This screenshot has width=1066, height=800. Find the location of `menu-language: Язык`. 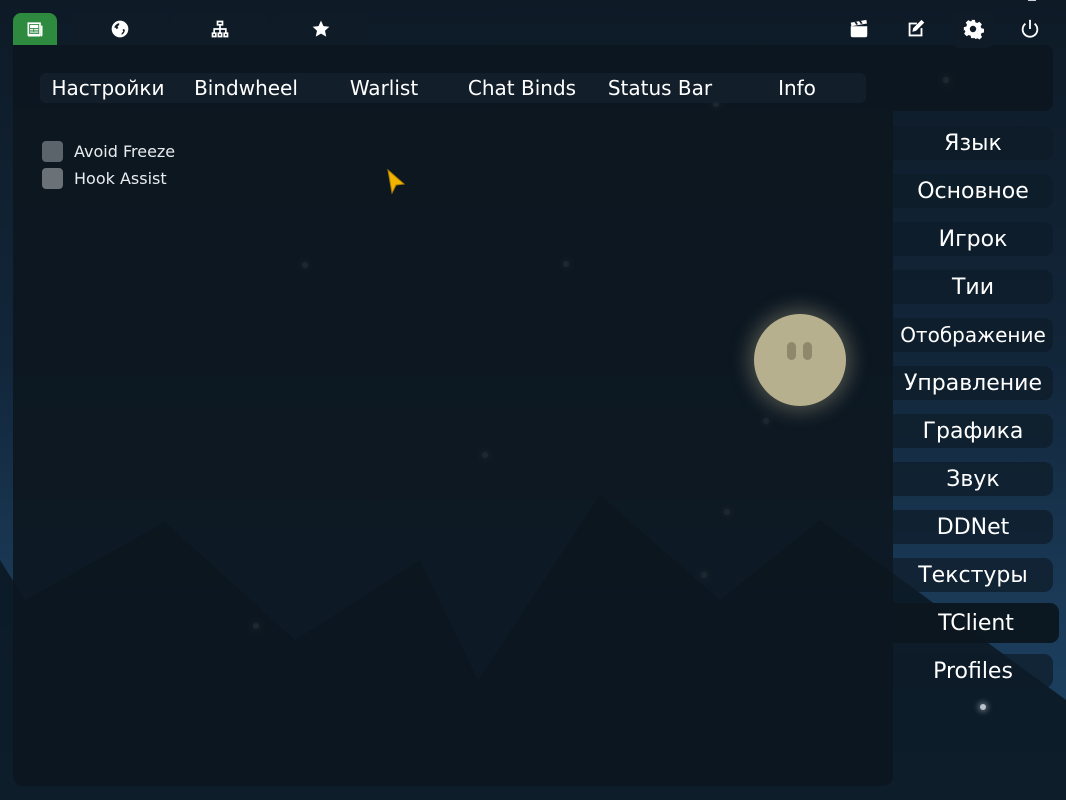

menu-language: Язык is located at coordinates (973, 143).